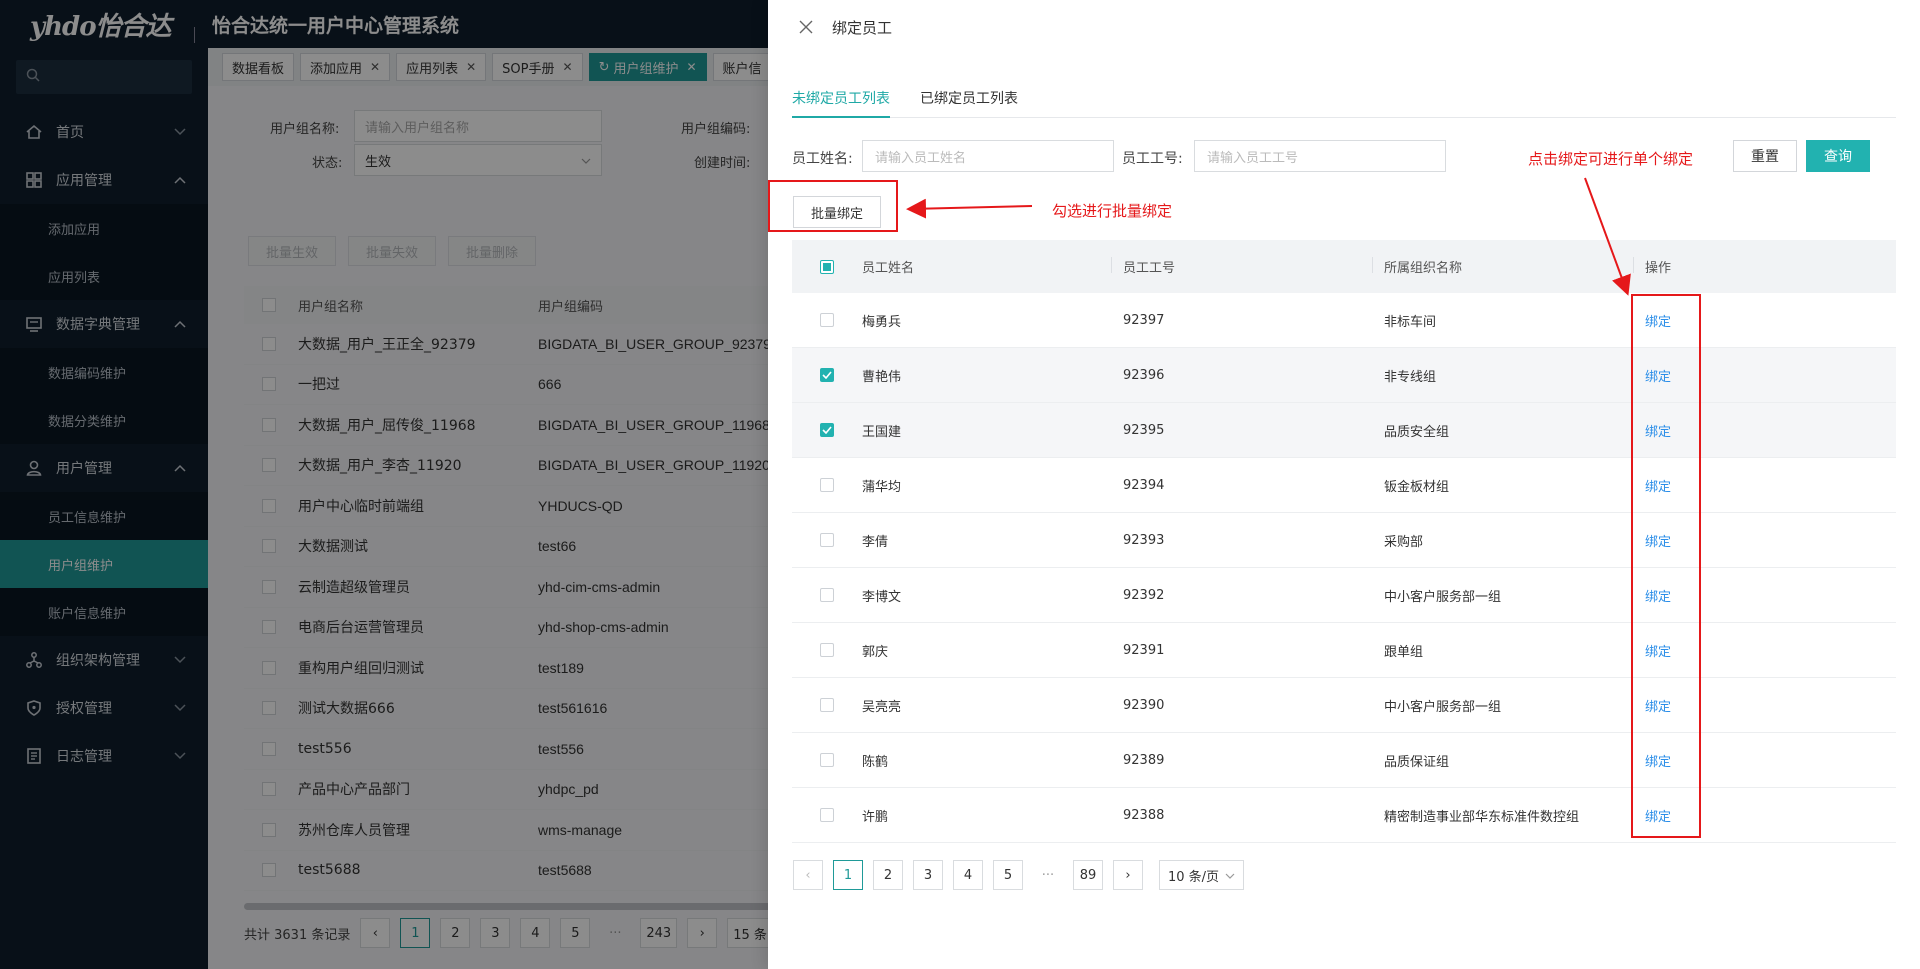 The height and width of the screenshot is (969, 1920). What do you see at coordinates (888, 268) in the screenshot?
I see `column-header-name: 员工姓名` at bounding box center [888, 268].